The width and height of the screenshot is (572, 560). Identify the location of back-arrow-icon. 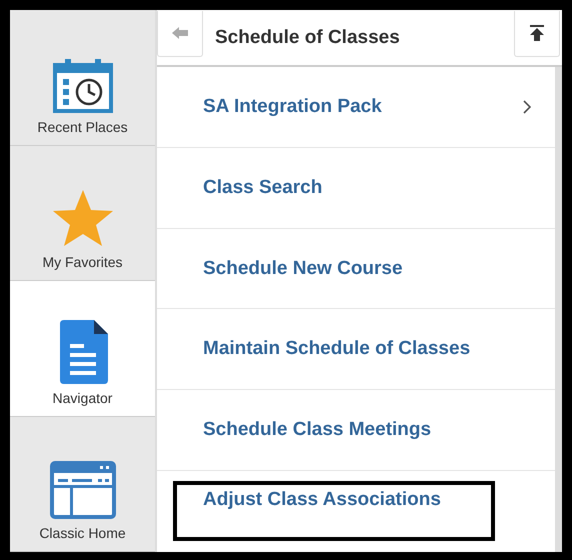
(180, 33).